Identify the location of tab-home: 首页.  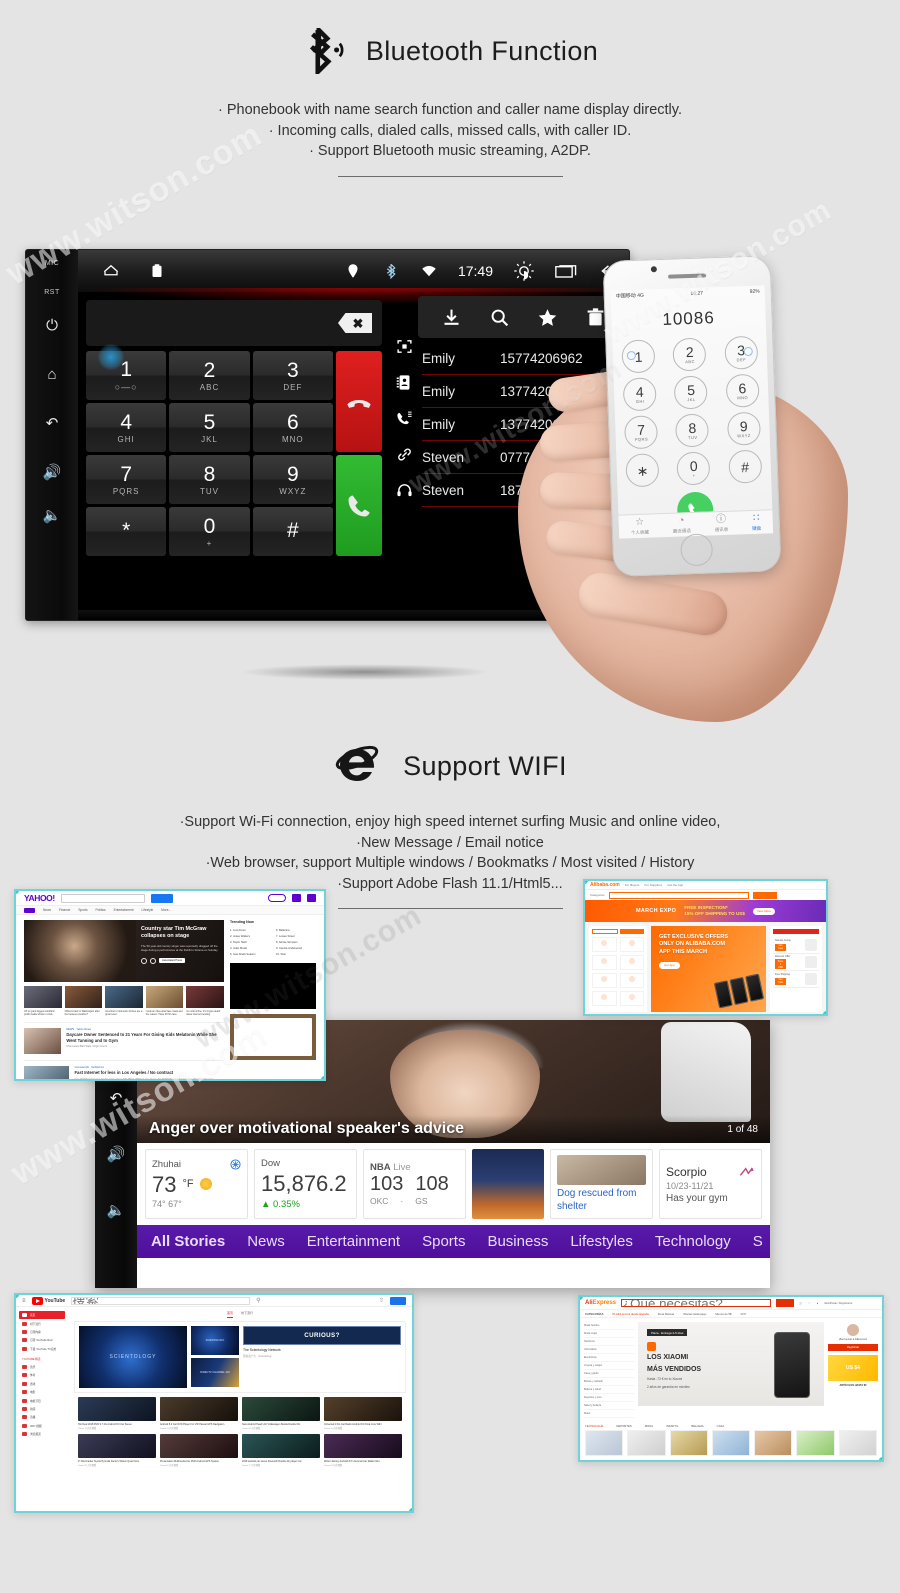
(229, 1314).